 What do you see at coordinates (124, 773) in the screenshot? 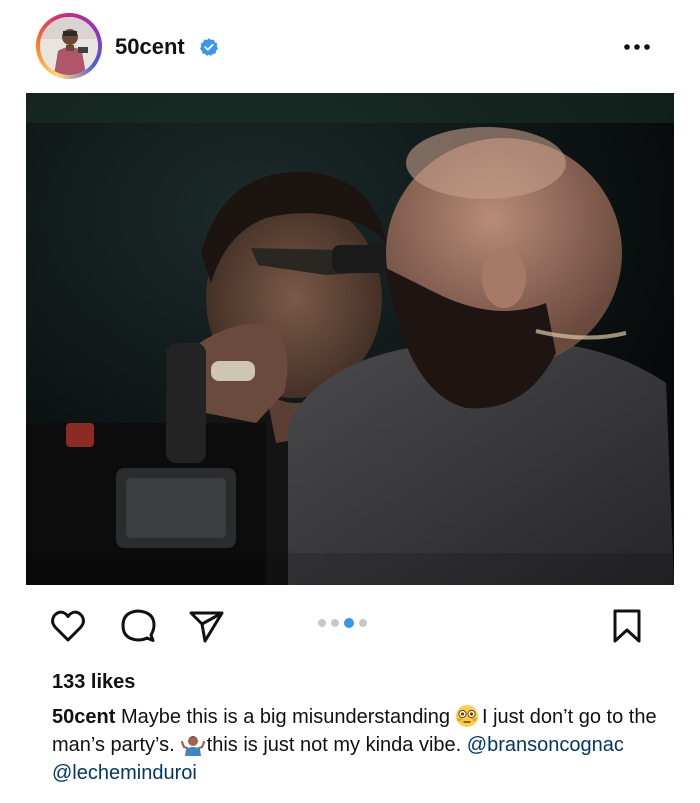
I see `mention-link: @lecheminduroi` at bounding box center [124, 773].